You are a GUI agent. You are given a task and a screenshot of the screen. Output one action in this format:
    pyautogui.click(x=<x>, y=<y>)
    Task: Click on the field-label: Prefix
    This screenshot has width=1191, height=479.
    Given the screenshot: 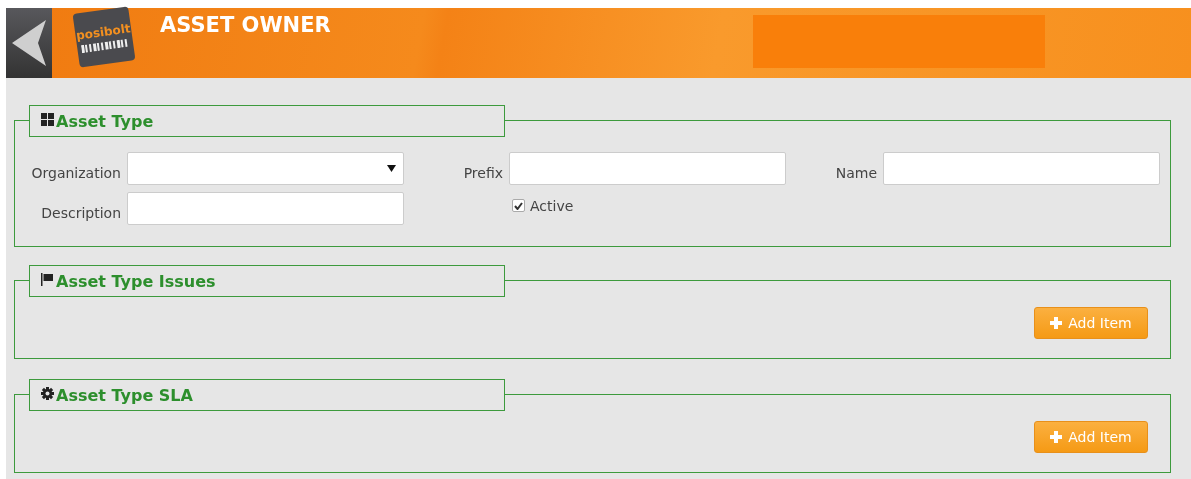 What is the action you would take?
    pyautogui.click(x=482, y=172)
    